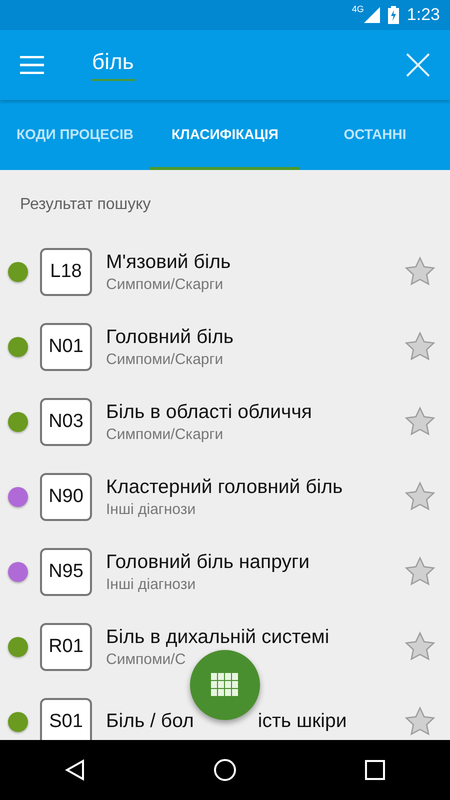 The image size is (450, 800). Describe the element at coordinates (418, 65) in the screenshot. I see `close-icon` at that location.